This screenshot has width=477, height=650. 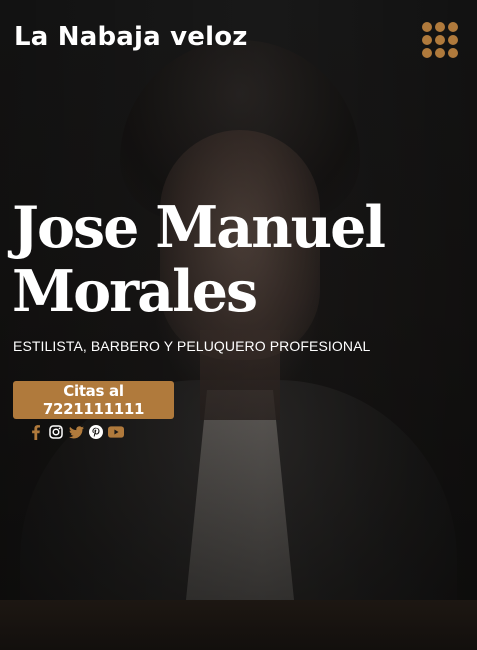 I want to click on site-brand: La Nabaja veloz, so click(x=131, y=37).